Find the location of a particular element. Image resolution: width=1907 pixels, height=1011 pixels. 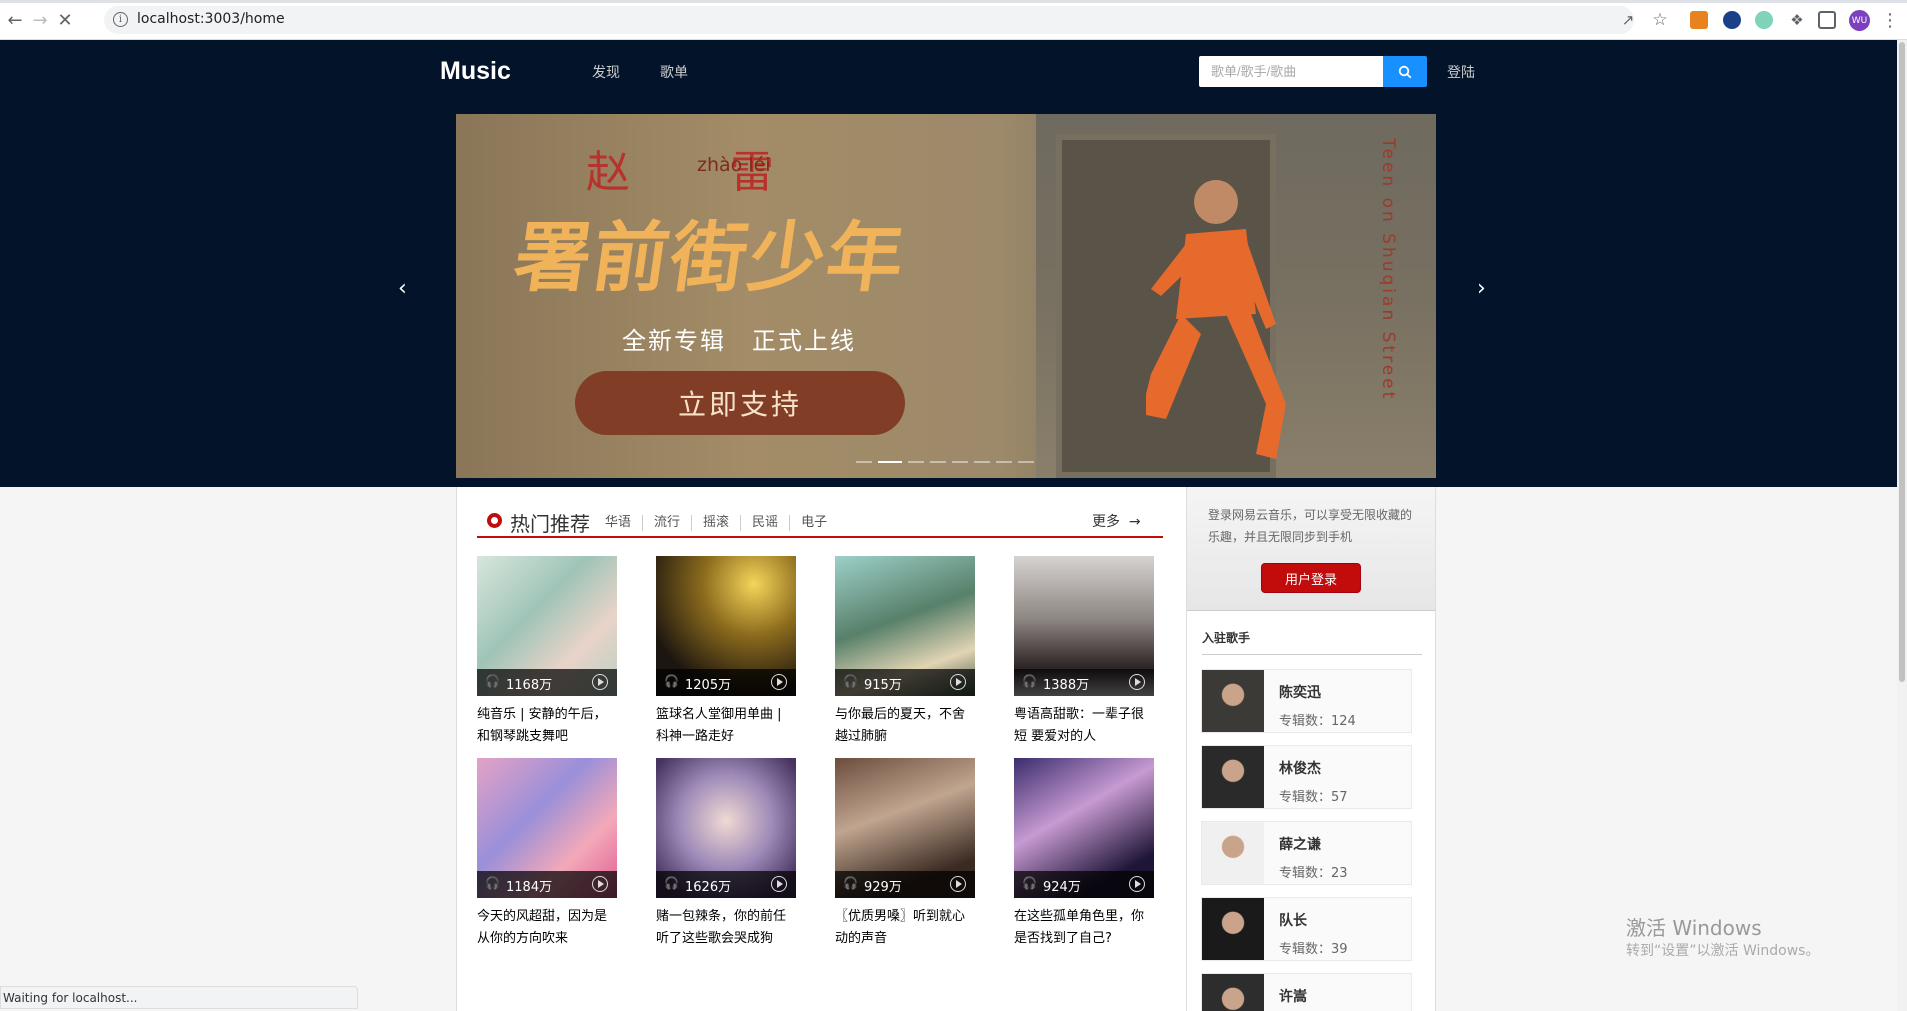

playlist-card: 🎧 1626万赌一包辣条，你的前任听了这些歌会哭成狗 is located at coordinates (726, 854).